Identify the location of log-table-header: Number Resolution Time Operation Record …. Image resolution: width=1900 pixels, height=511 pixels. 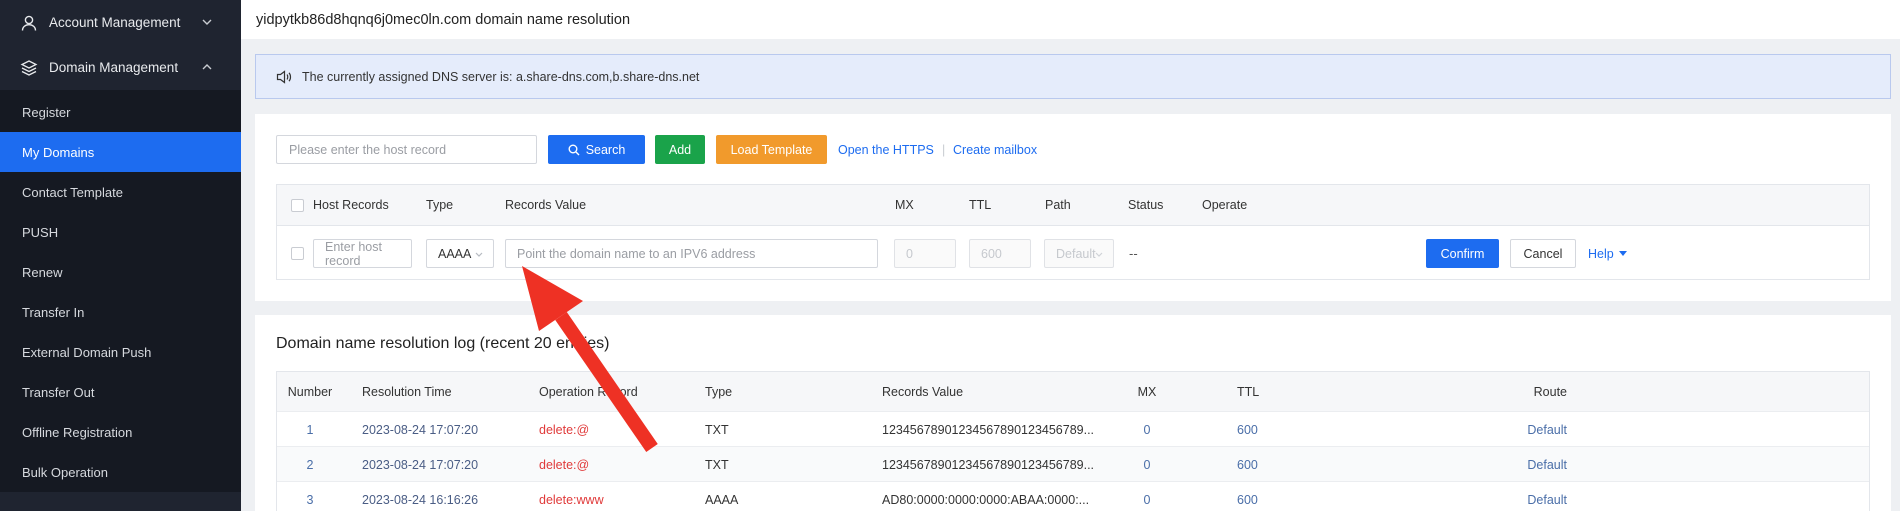
(1073, 392).